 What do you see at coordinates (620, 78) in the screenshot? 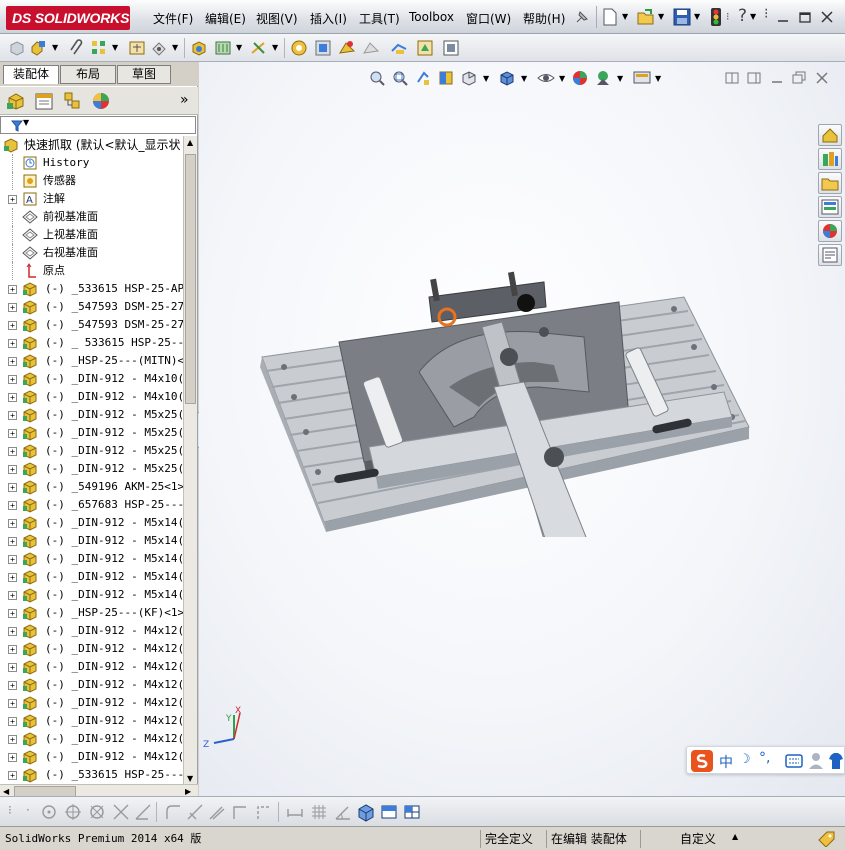
I see `scene-dropdown-icon: ▼` at bounding box center [620, 78].